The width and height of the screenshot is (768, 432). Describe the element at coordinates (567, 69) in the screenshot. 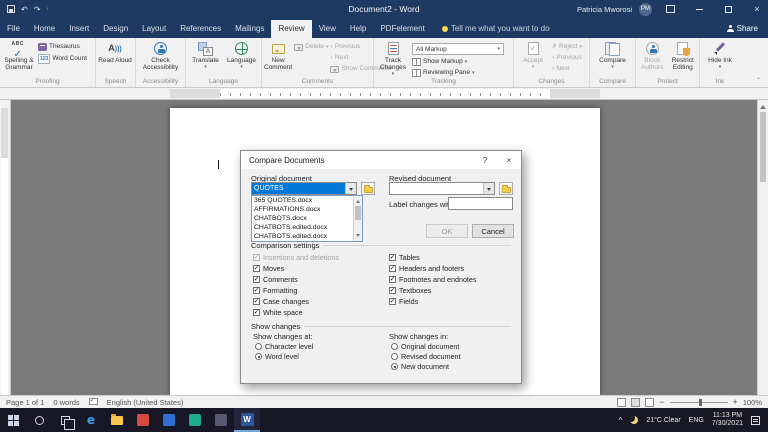

I see `next-change-button: › Next` at that location.